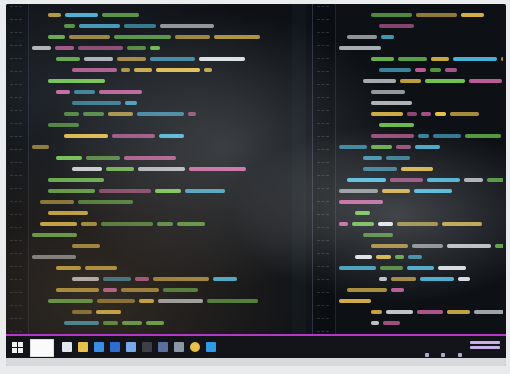  Describe the element at coordinates (256, 347) in the screenshot. I see `windows-taskbar` at that location.